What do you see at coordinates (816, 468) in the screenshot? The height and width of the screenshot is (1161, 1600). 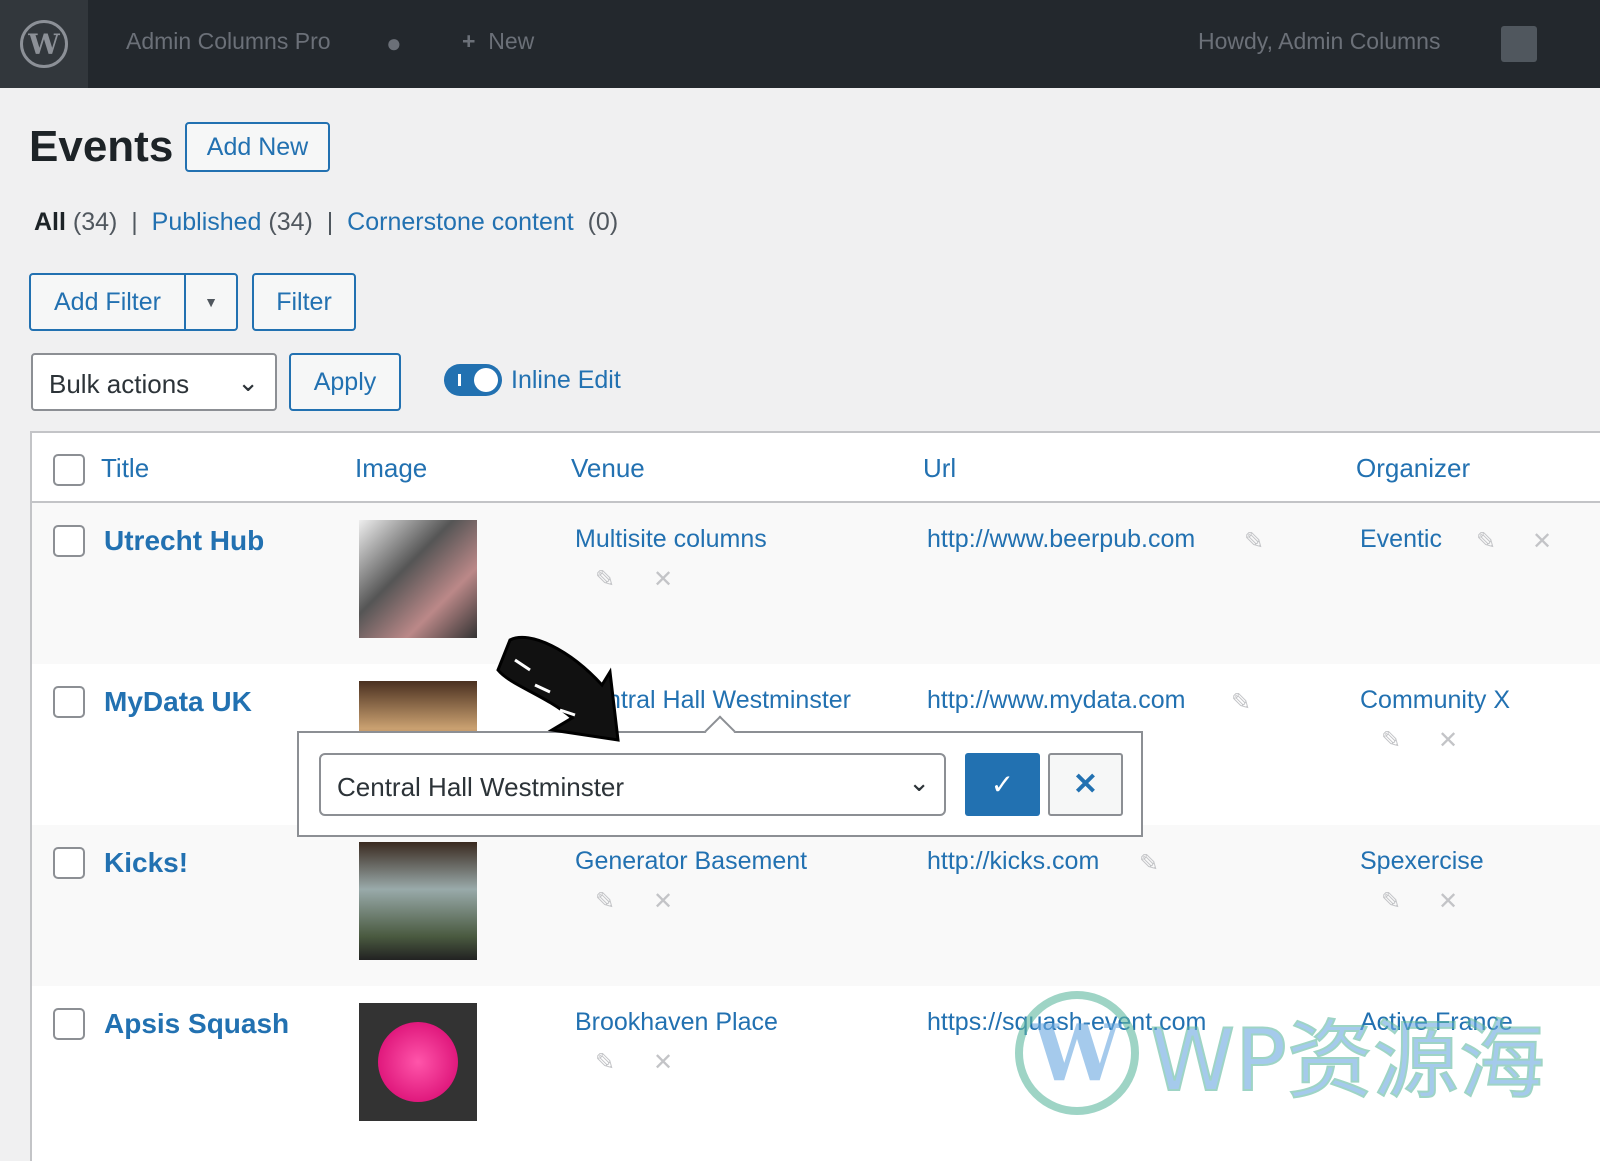 I see `table-header: Title Image Venue Url Organizer` at bounding box center [816, 468].